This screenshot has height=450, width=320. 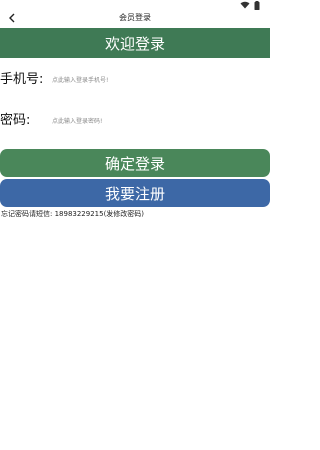 I want to click on password-input, so click(x=152, y=121).